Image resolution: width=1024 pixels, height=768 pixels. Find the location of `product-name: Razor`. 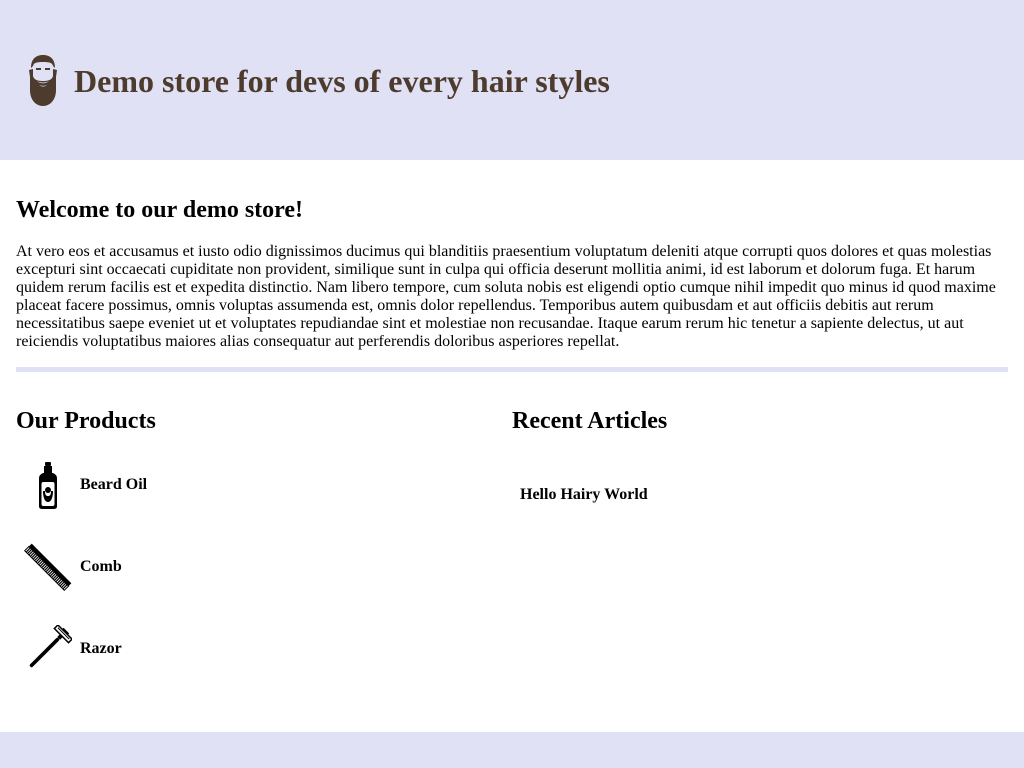

product-name: Razor is located at coordinates (101, 648).